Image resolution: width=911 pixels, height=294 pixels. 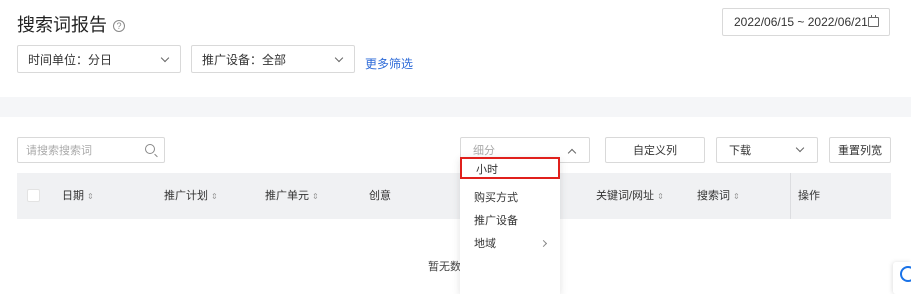 What do you see at coordinates (78, 196) in the screenshot?
I see `column-header-date: 日期 ⇕` at bounding box center [78, 196].